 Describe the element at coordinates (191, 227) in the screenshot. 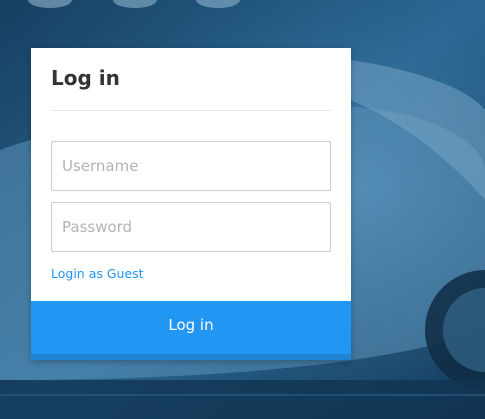

I see `password-input` at that location.